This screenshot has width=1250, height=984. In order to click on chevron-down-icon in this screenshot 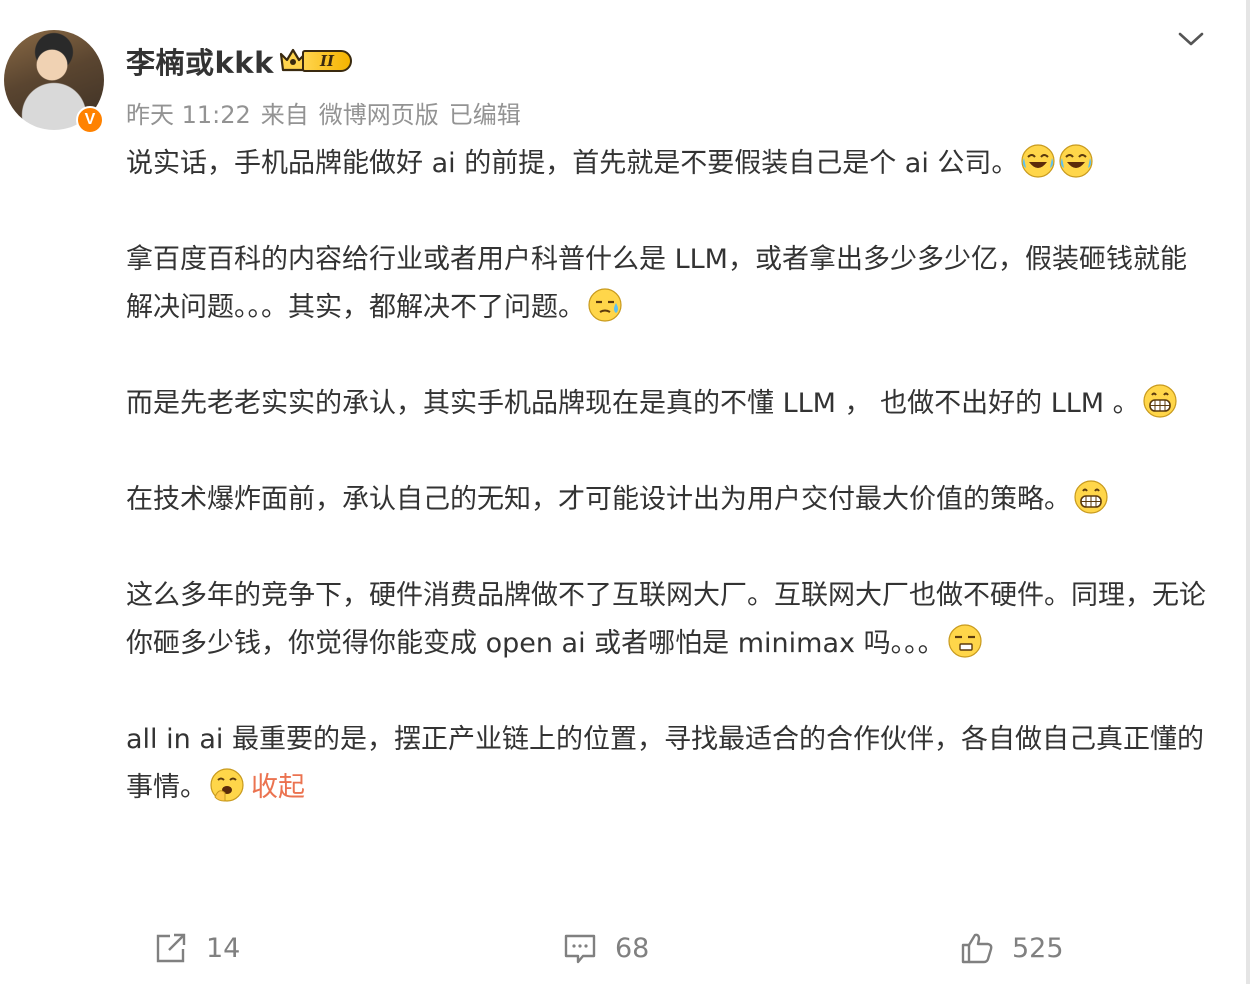, I will do `click(1191, 39)`.